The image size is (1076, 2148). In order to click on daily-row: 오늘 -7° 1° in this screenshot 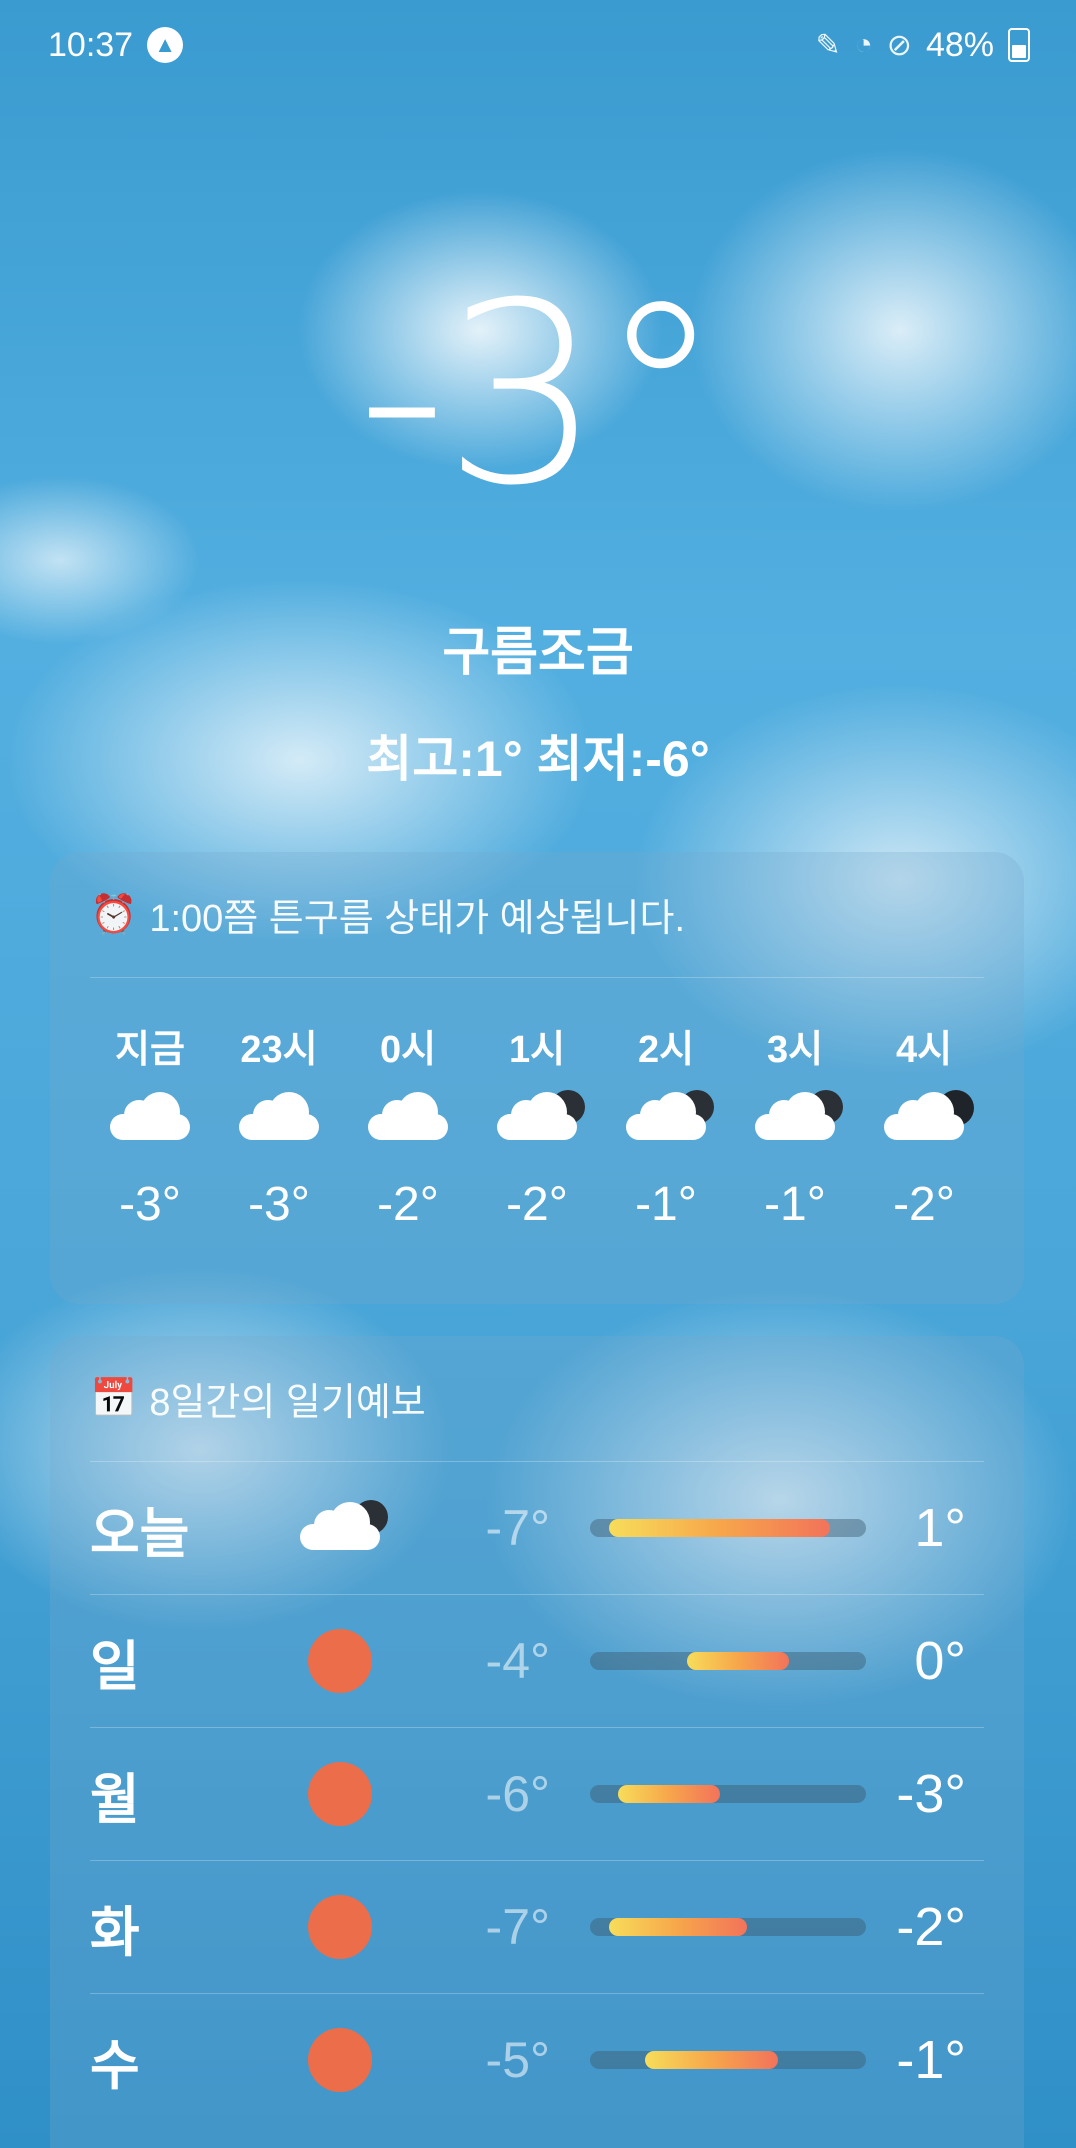, I will do `click(537, 1527)`.